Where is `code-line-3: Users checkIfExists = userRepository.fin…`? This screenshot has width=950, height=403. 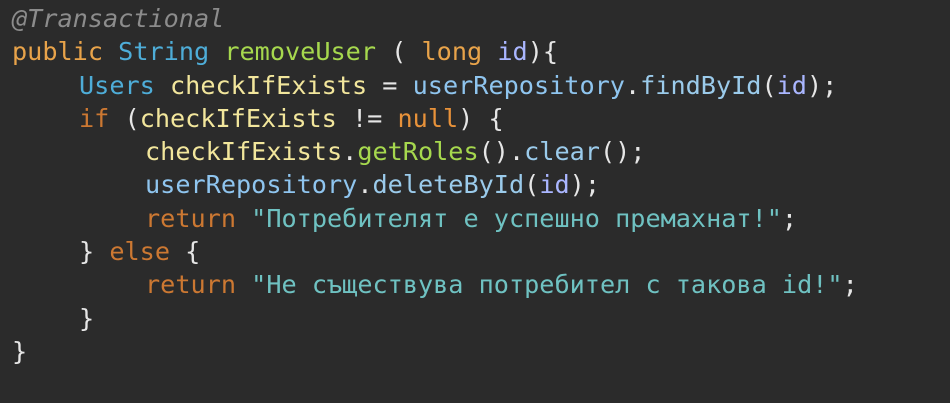
code-line-3: Users checkIfExists = userRepository.fin… is located at coordinates (475, 85).